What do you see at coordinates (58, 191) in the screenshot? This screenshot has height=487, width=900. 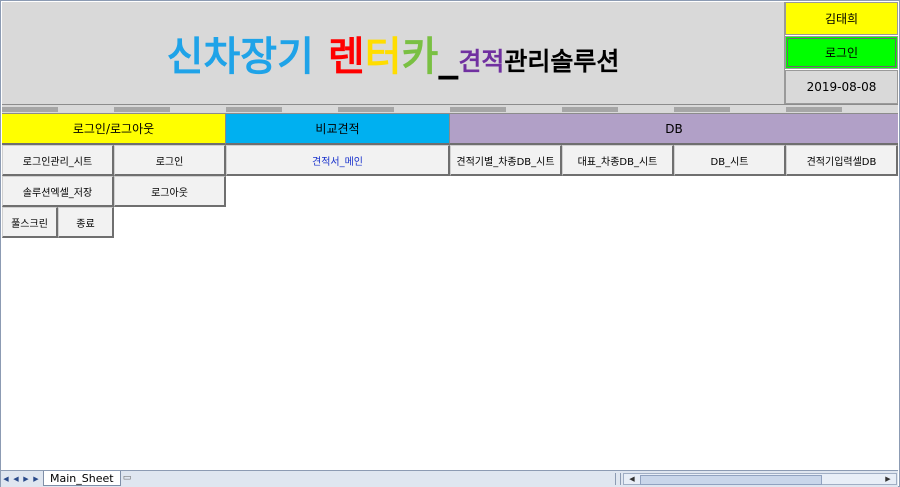 I see `solution-excel-save-button: 솔루션엑셀_저장` at bounding box center [58, 191].